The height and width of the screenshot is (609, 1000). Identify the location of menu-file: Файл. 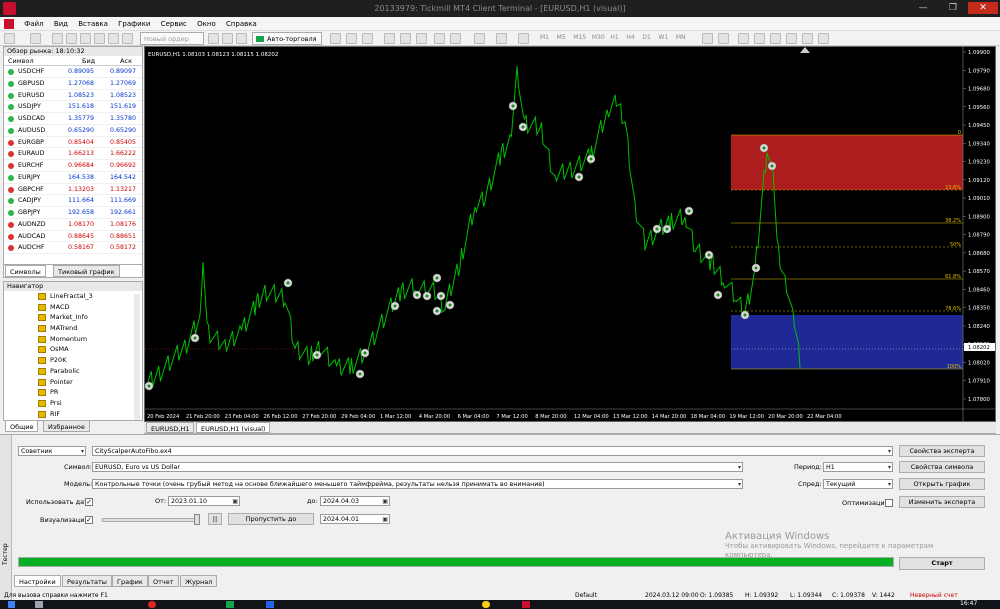
(33, 24).